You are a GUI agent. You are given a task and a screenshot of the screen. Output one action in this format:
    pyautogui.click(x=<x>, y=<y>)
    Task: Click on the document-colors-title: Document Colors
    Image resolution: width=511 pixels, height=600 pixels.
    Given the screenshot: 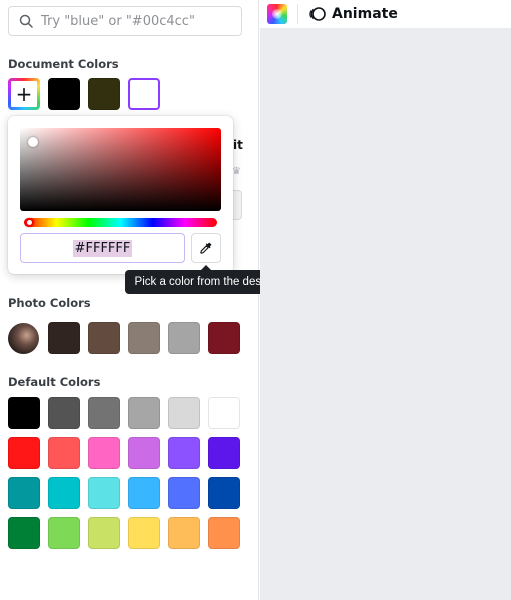 What is the action you would take?
    pyautogui.click(x=63, y=64)
    